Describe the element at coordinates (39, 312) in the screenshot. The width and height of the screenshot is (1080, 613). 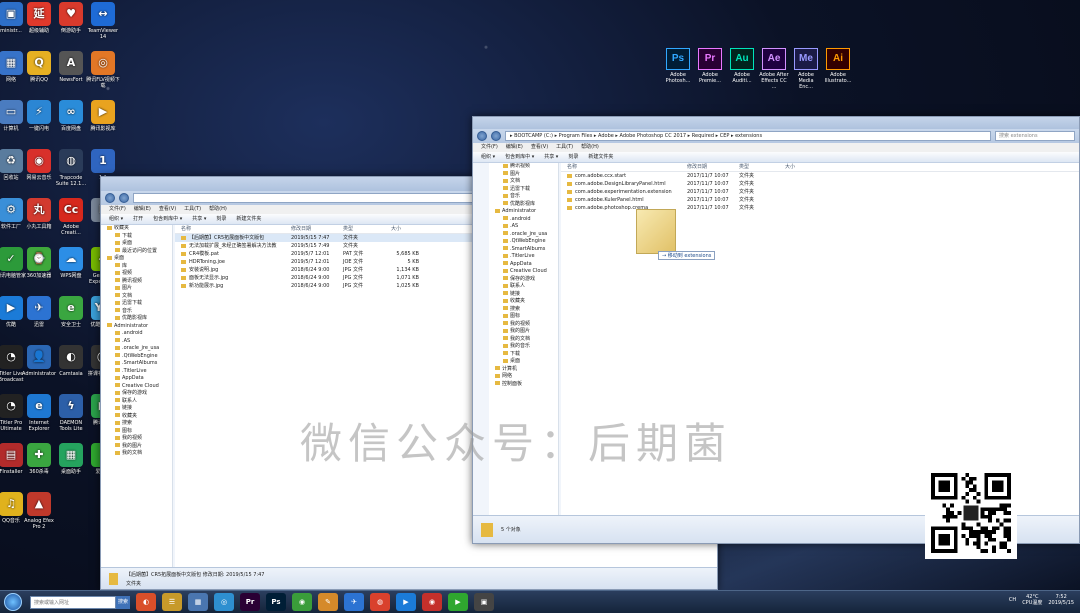
I see `desktop-icon: ✈ 迅雷` at that location.